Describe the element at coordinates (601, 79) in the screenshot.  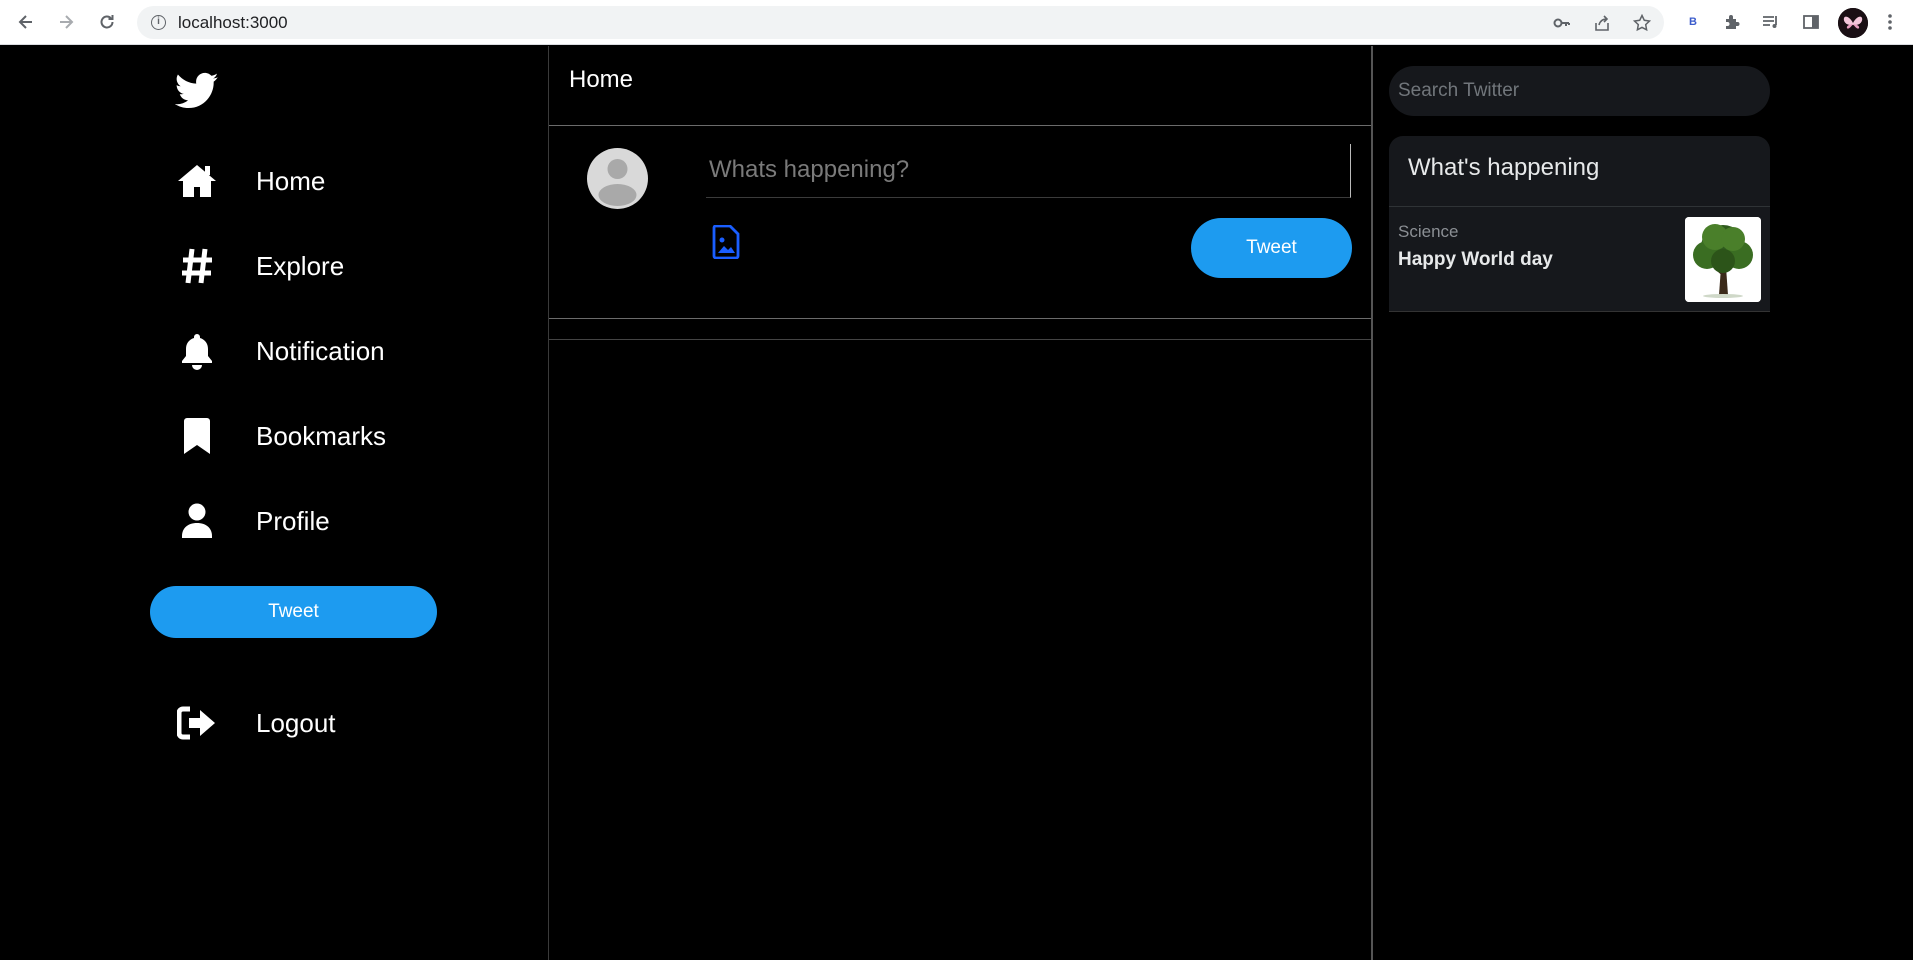
I see `page-title: Home` at that location.